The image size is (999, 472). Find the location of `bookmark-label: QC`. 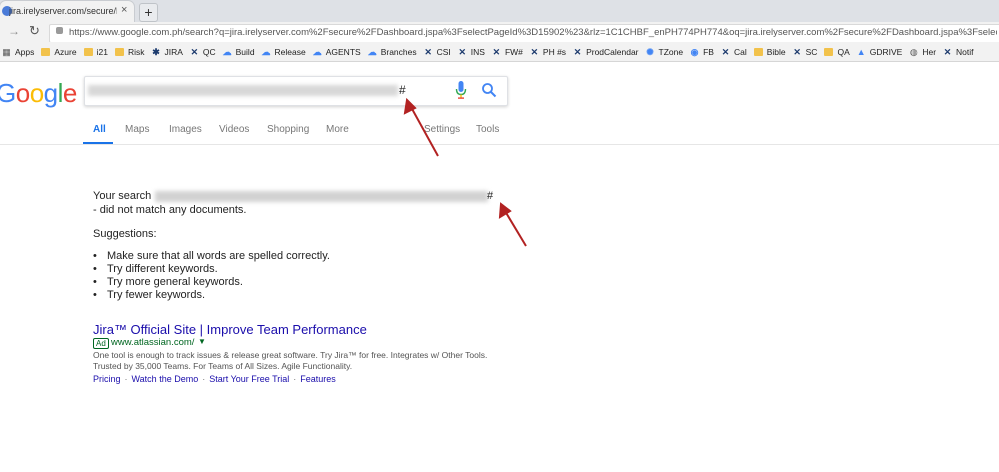

bookmark-label: QC is located at coordinates (209, 51).